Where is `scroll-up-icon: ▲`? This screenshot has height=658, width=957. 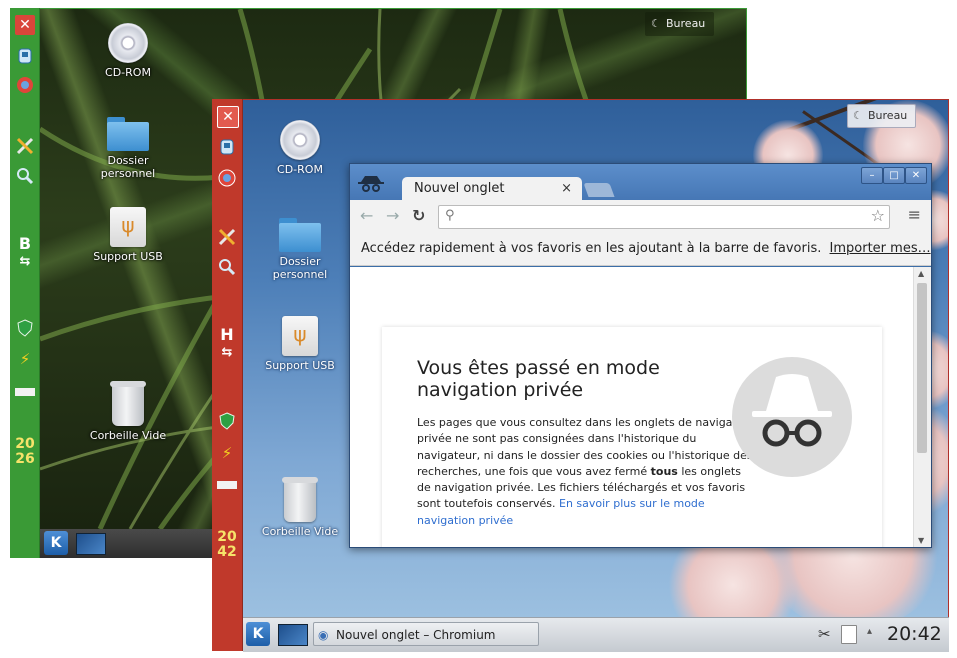 scroll-up-icon: ▲ is located at coordinates (921, 273).